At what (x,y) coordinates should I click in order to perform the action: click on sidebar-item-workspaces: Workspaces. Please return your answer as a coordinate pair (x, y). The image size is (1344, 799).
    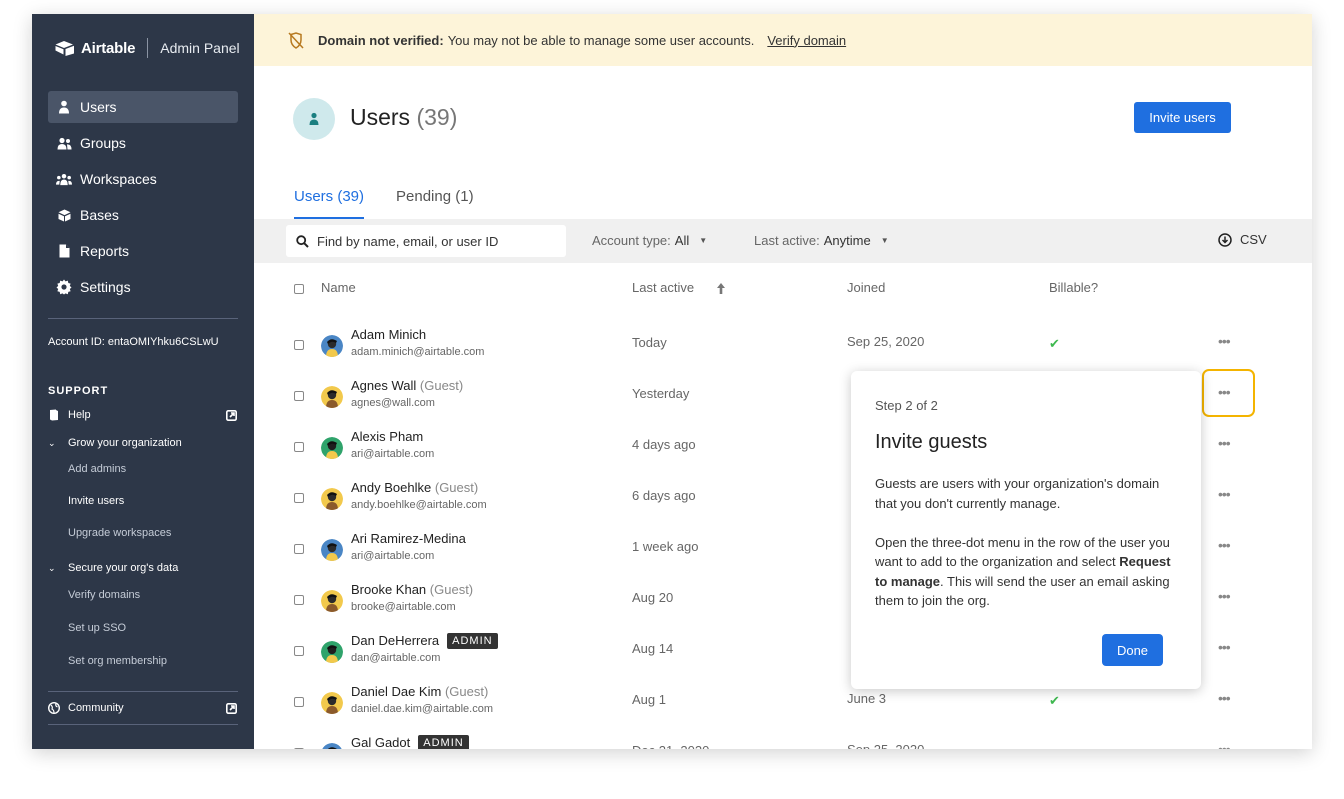
    Looking at the image, I should click on (143, 179).